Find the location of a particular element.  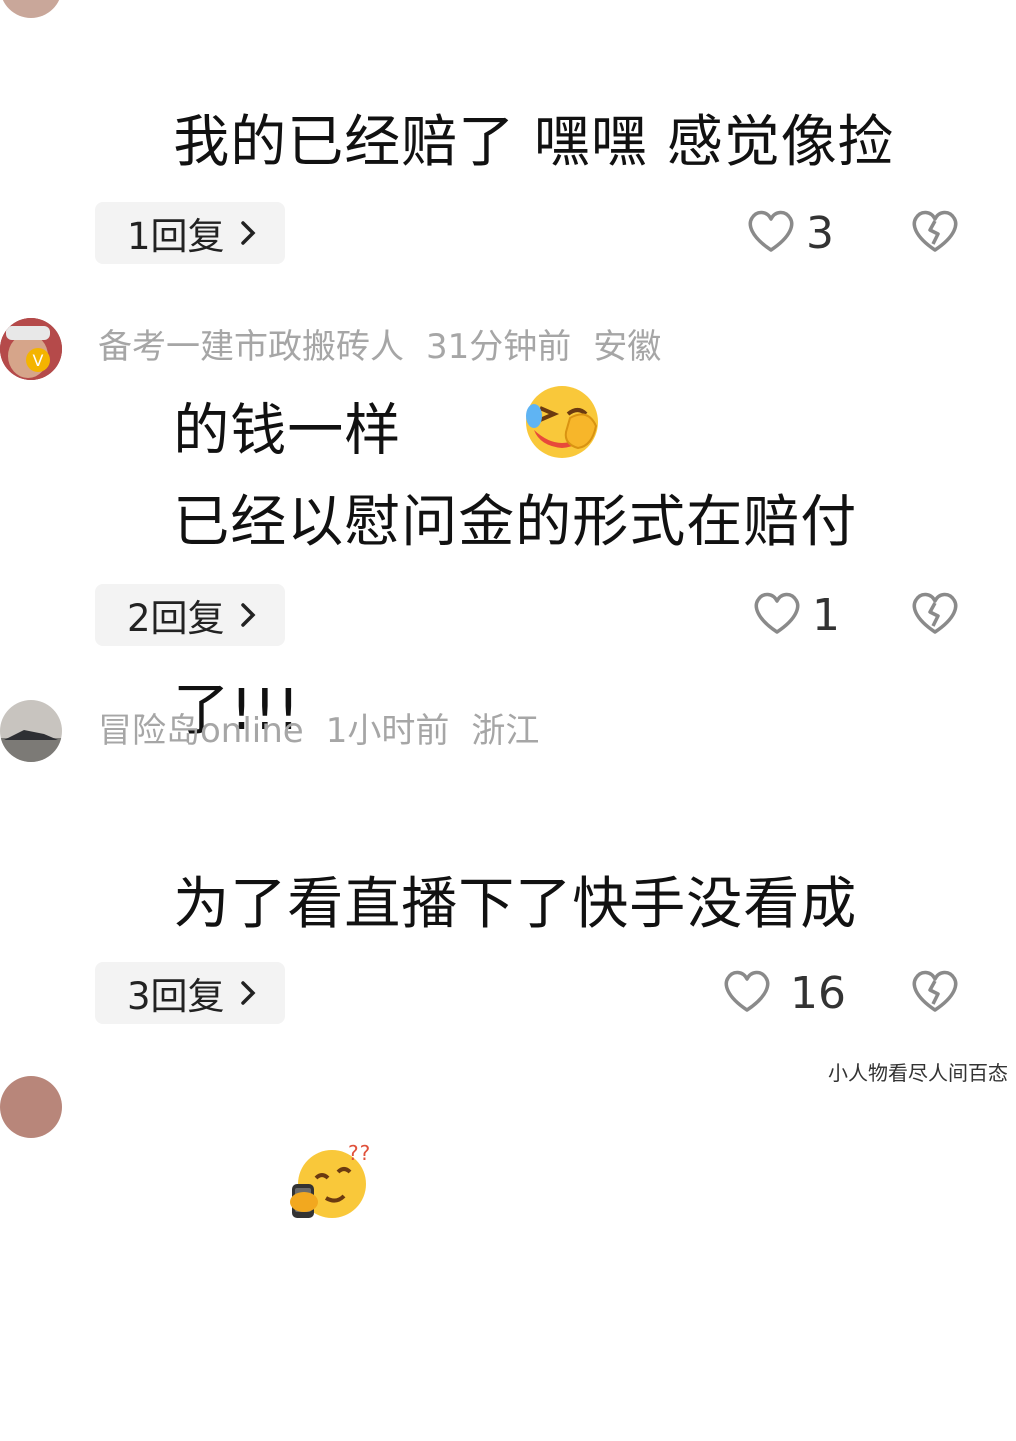

comment-meta: 冒险岛online 1小时前 浙江 is located at coordinates (329, 731).